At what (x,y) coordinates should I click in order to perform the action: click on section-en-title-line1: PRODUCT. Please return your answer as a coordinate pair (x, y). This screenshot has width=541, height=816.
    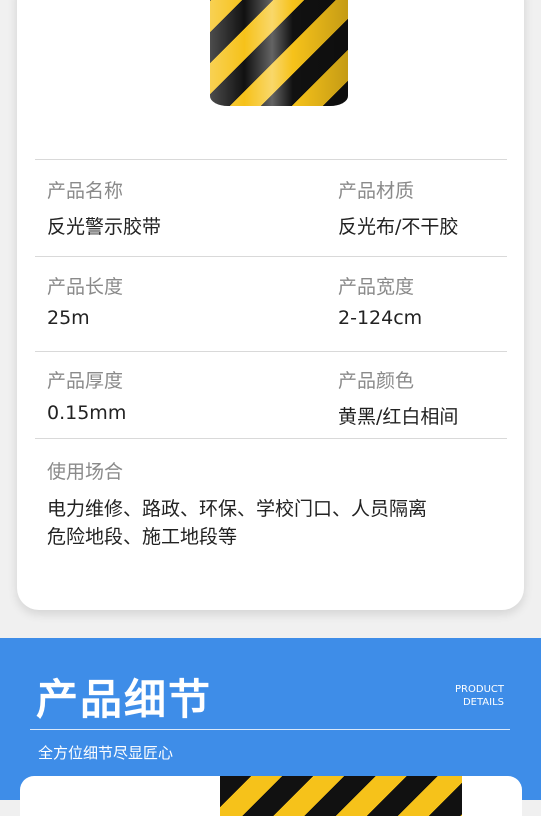
    Looking at the image, I should click on (479, 689).